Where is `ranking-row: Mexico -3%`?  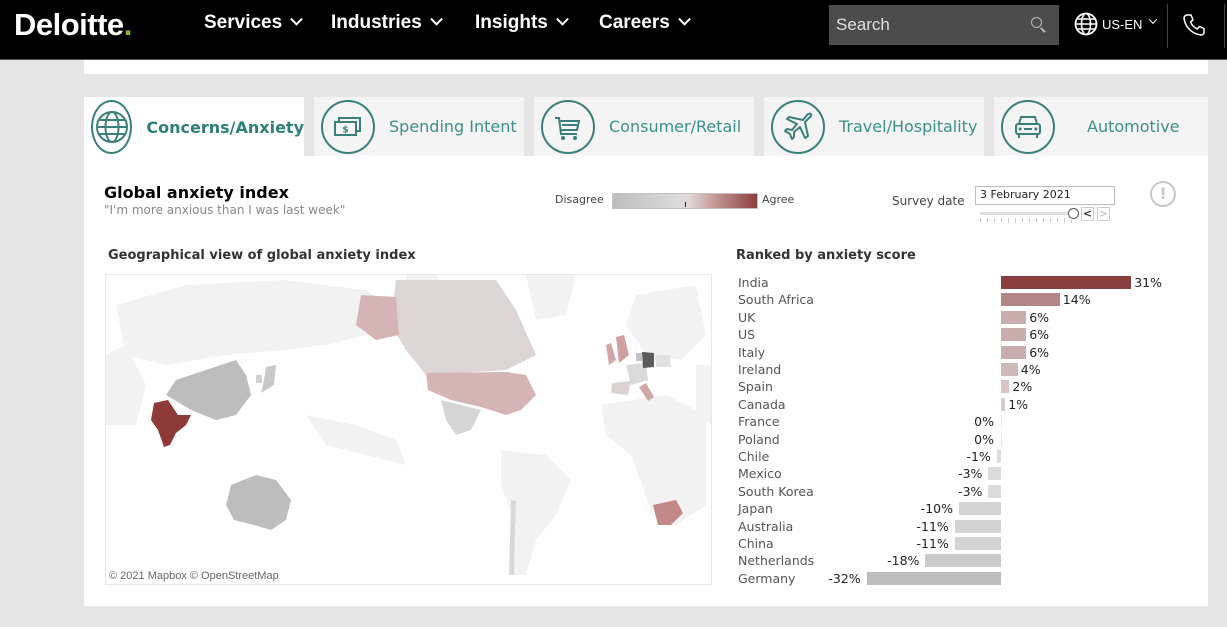
ranking-row: Mexico -3% is located at coordinates (966, 473).